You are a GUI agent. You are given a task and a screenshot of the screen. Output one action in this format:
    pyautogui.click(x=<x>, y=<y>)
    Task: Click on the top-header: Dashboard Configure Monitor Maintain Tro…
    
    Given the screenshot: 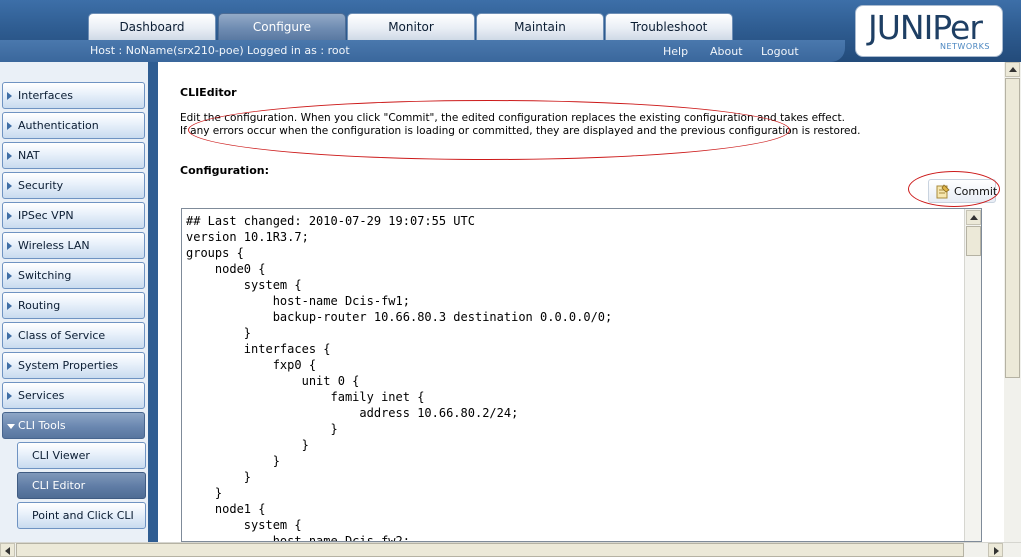 What is the action you would take?
    pyautogui.click(x=510, y=31)
    